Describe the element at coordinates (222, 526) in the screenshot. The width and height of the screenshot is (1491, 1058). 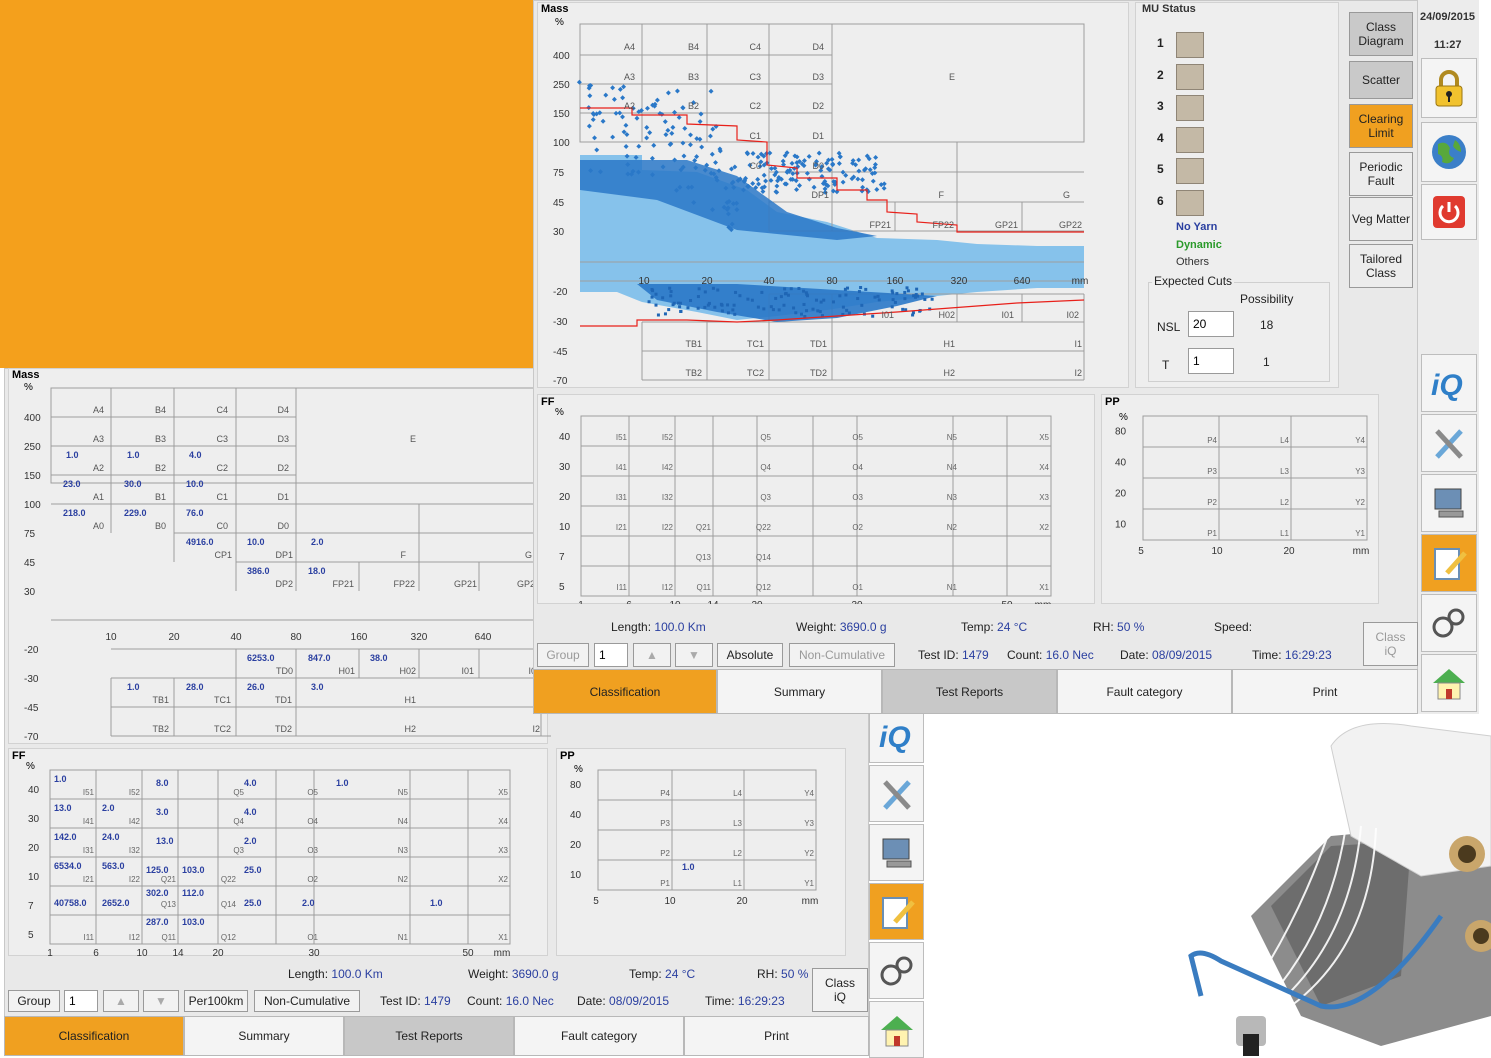
I see `cell-c0: C0` at that location.